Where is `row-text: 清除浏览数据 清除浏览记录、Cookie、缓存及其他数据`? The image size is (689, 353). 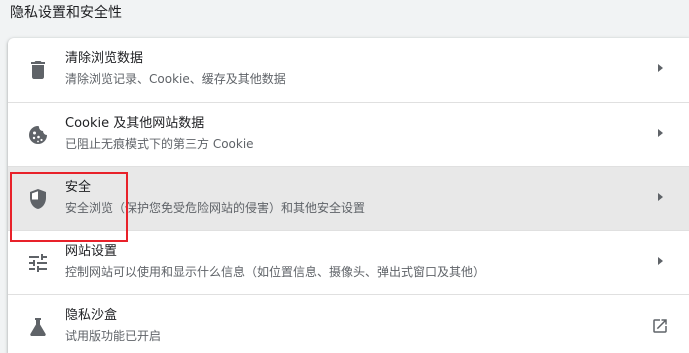 row-text: 清除浏览数据 清除浏览记录、Cookie、缓存及其他数据 is located at coordinates (175, 69).